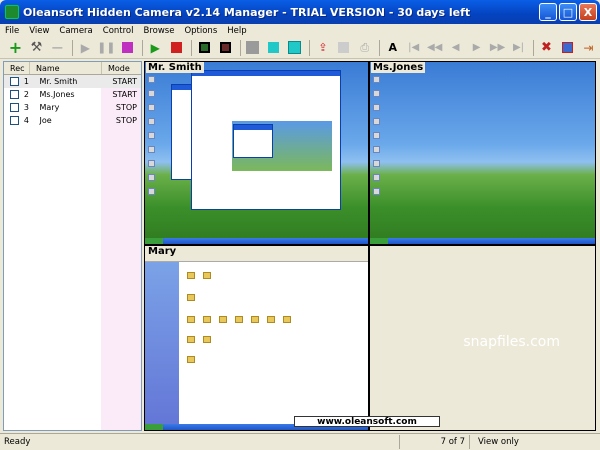 Image resolution: width=600 pixels, height=450 pixels. I want to click on zoom-icon: A, so click(392, 48).